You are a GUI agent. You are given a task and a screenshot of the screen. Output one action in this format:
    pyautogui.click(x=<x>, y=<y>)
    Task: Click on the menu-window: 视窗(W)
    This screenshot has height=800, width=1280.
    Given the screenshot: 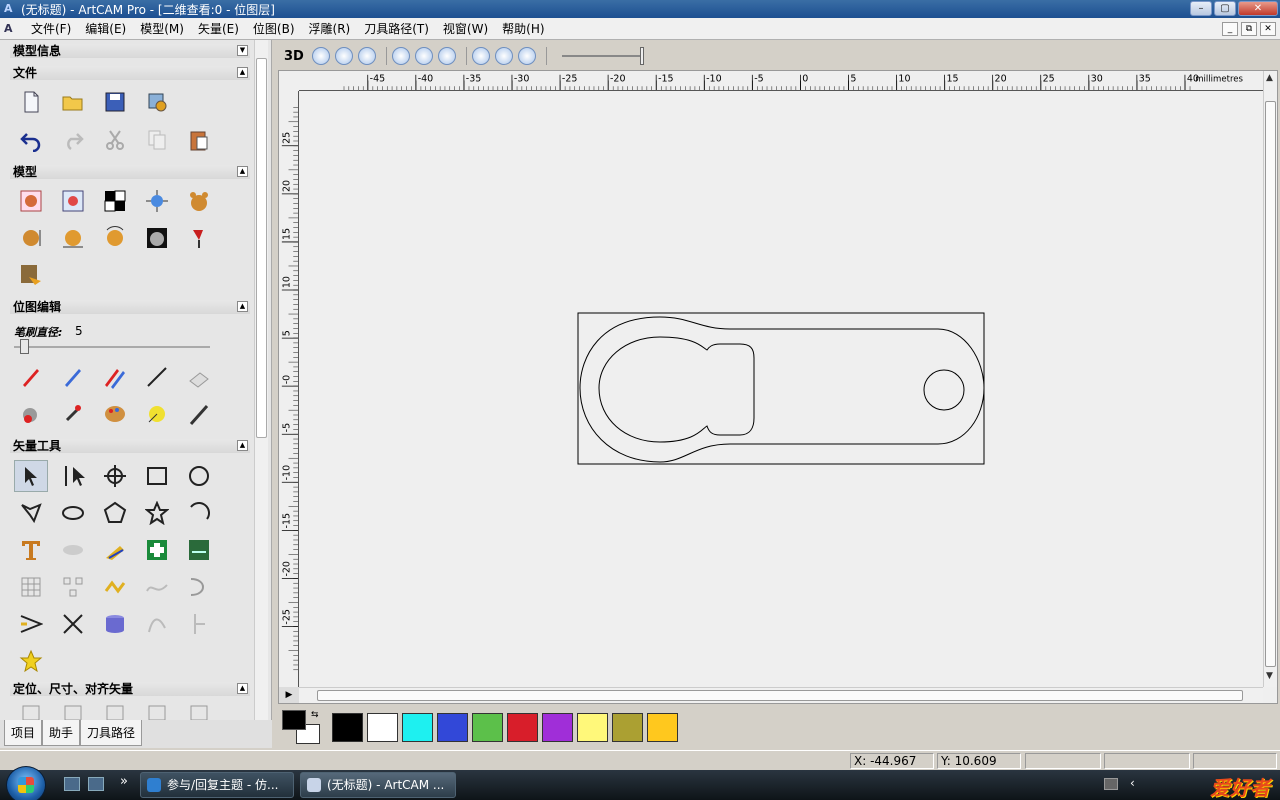 What is the action you would take?
    pyautogui.click(x=465, y=29)
    